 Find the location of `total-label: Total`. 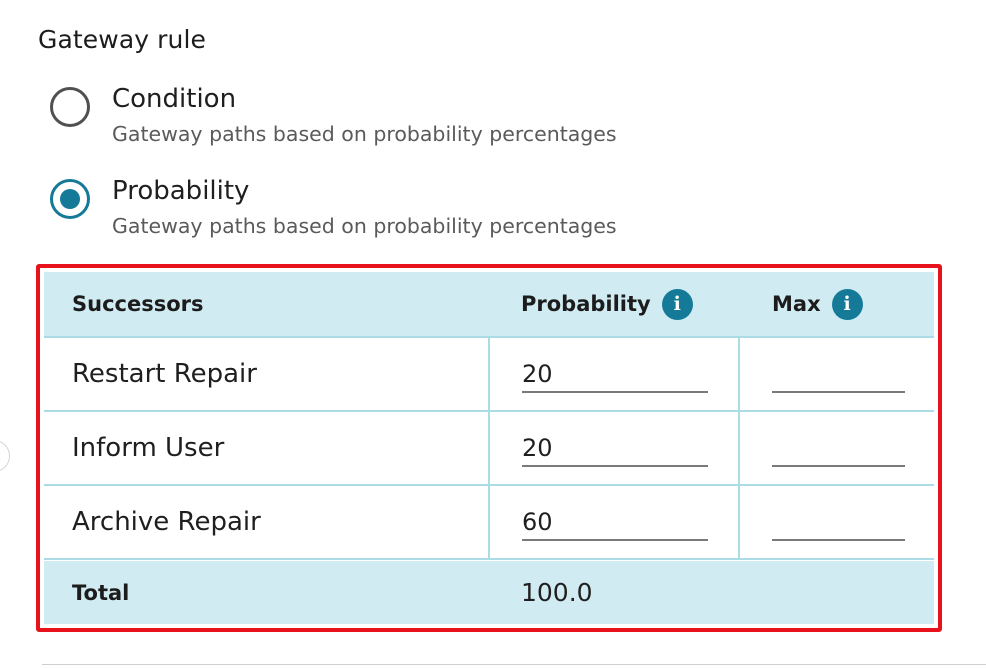

total-label: Total is located at coordinates (101, 592).